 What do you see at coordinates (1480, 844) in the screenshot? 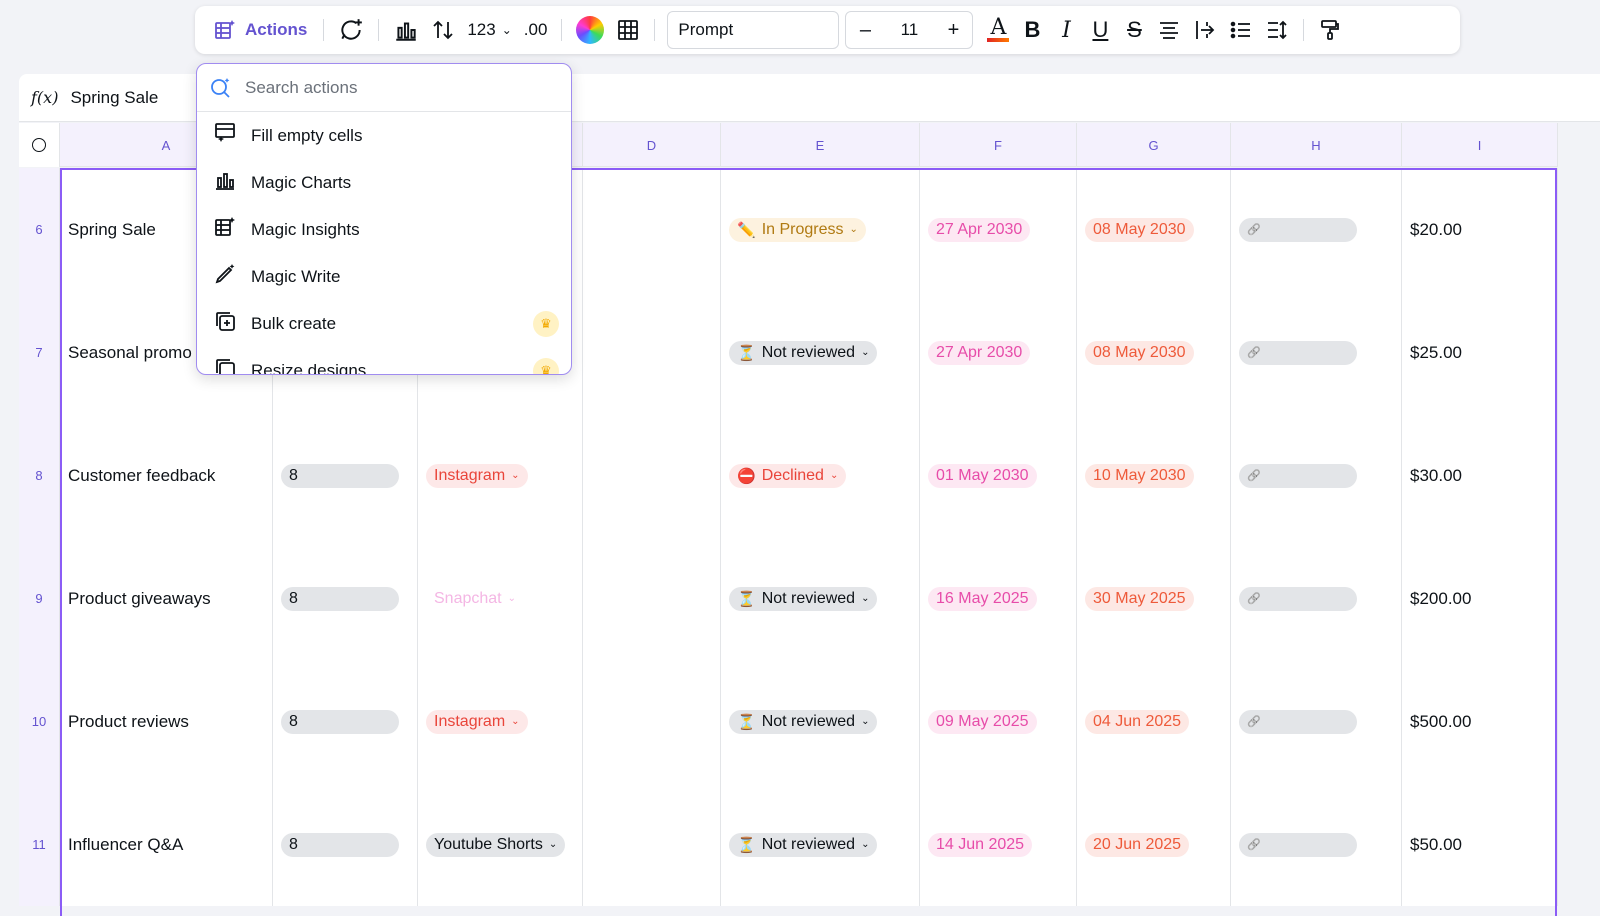
I see `cell-i: $50.00` at bounding box center [1480, 844].